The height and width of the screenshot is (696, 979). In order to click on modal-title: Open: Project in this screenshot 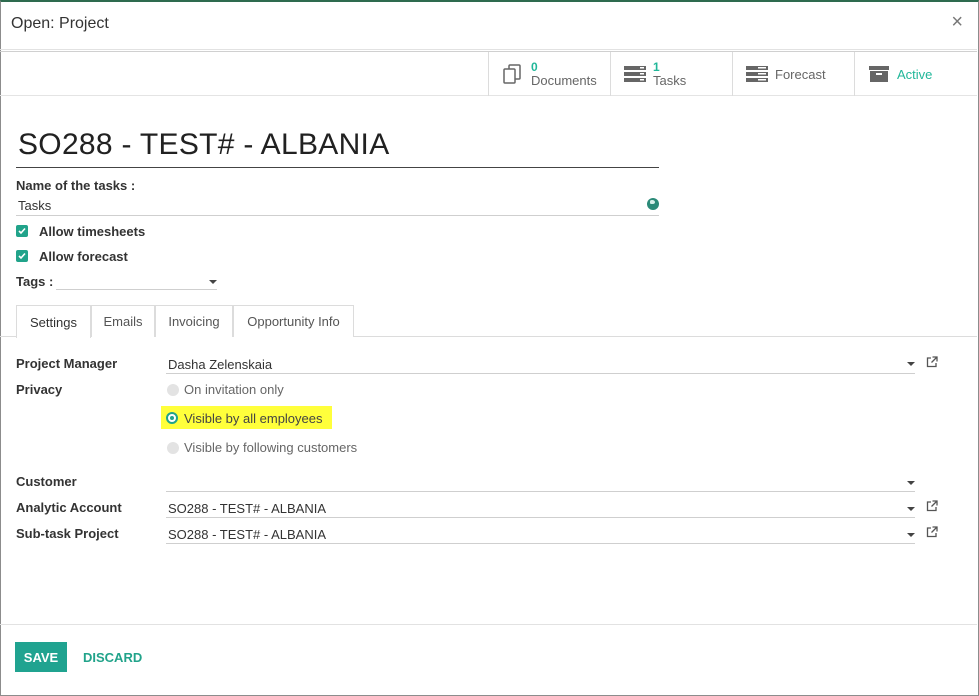, I will do `click(60, 23)`.